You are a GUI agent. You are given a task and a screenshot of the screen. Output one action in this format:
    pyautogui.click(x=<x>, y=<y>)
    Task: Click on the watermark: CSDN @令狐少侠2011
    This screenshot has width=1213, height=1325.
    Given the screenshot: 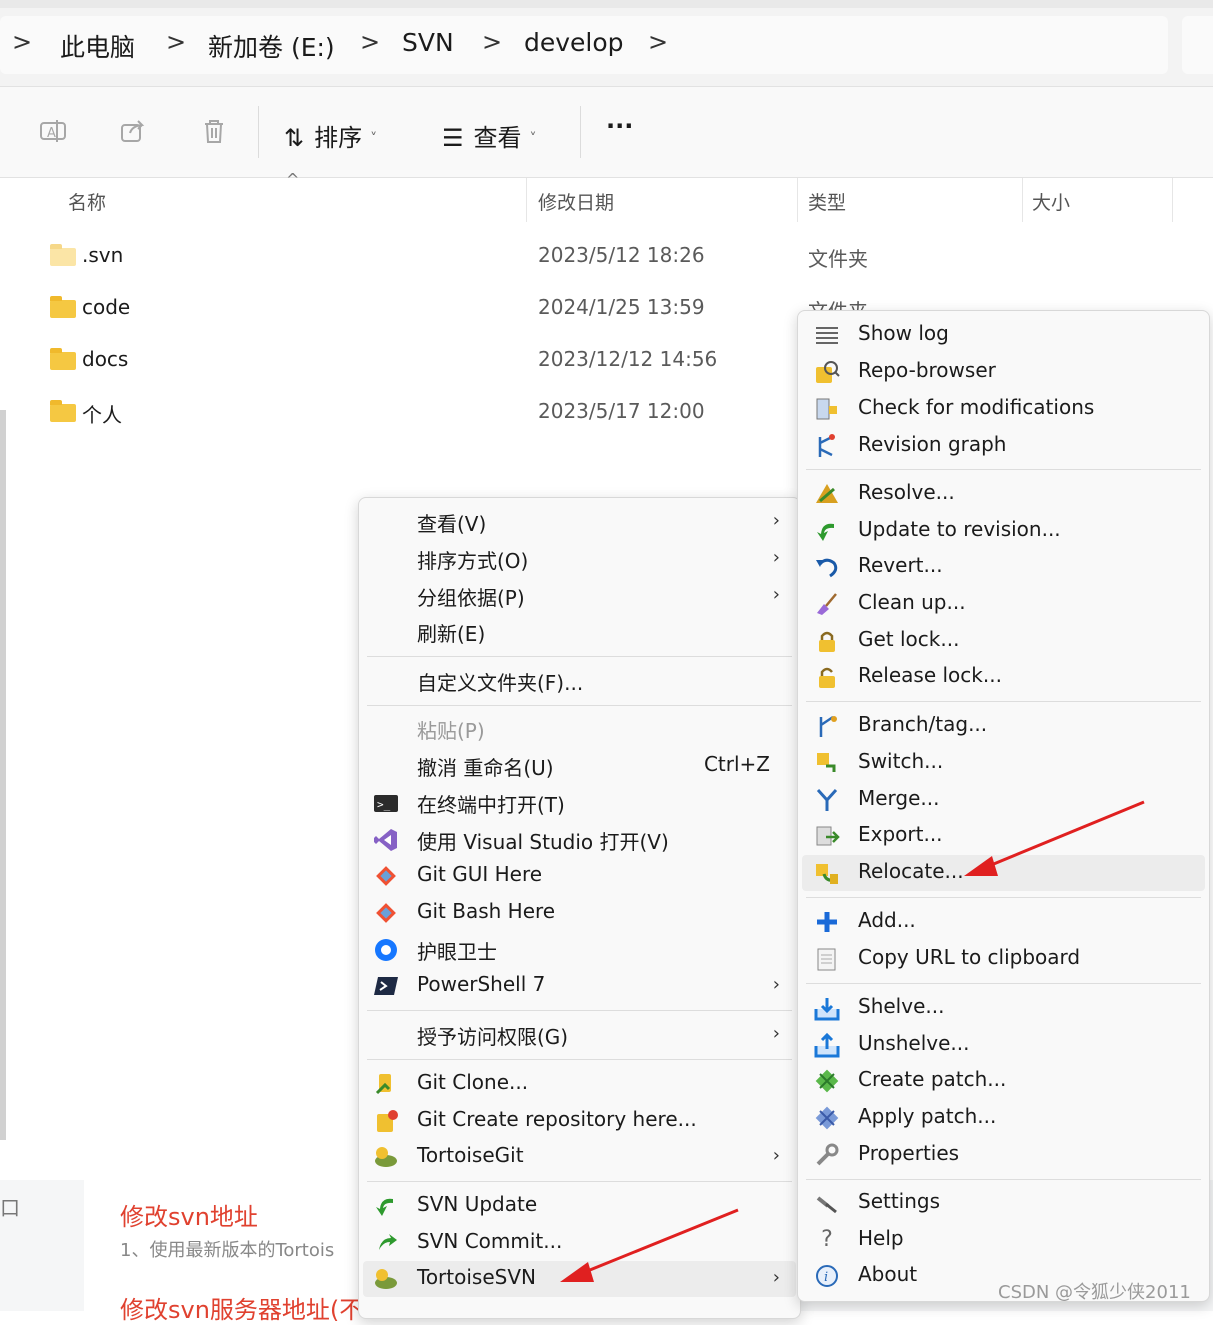 What is the action you would take?
    pyautogui.click(x=1094, y=1292)
    